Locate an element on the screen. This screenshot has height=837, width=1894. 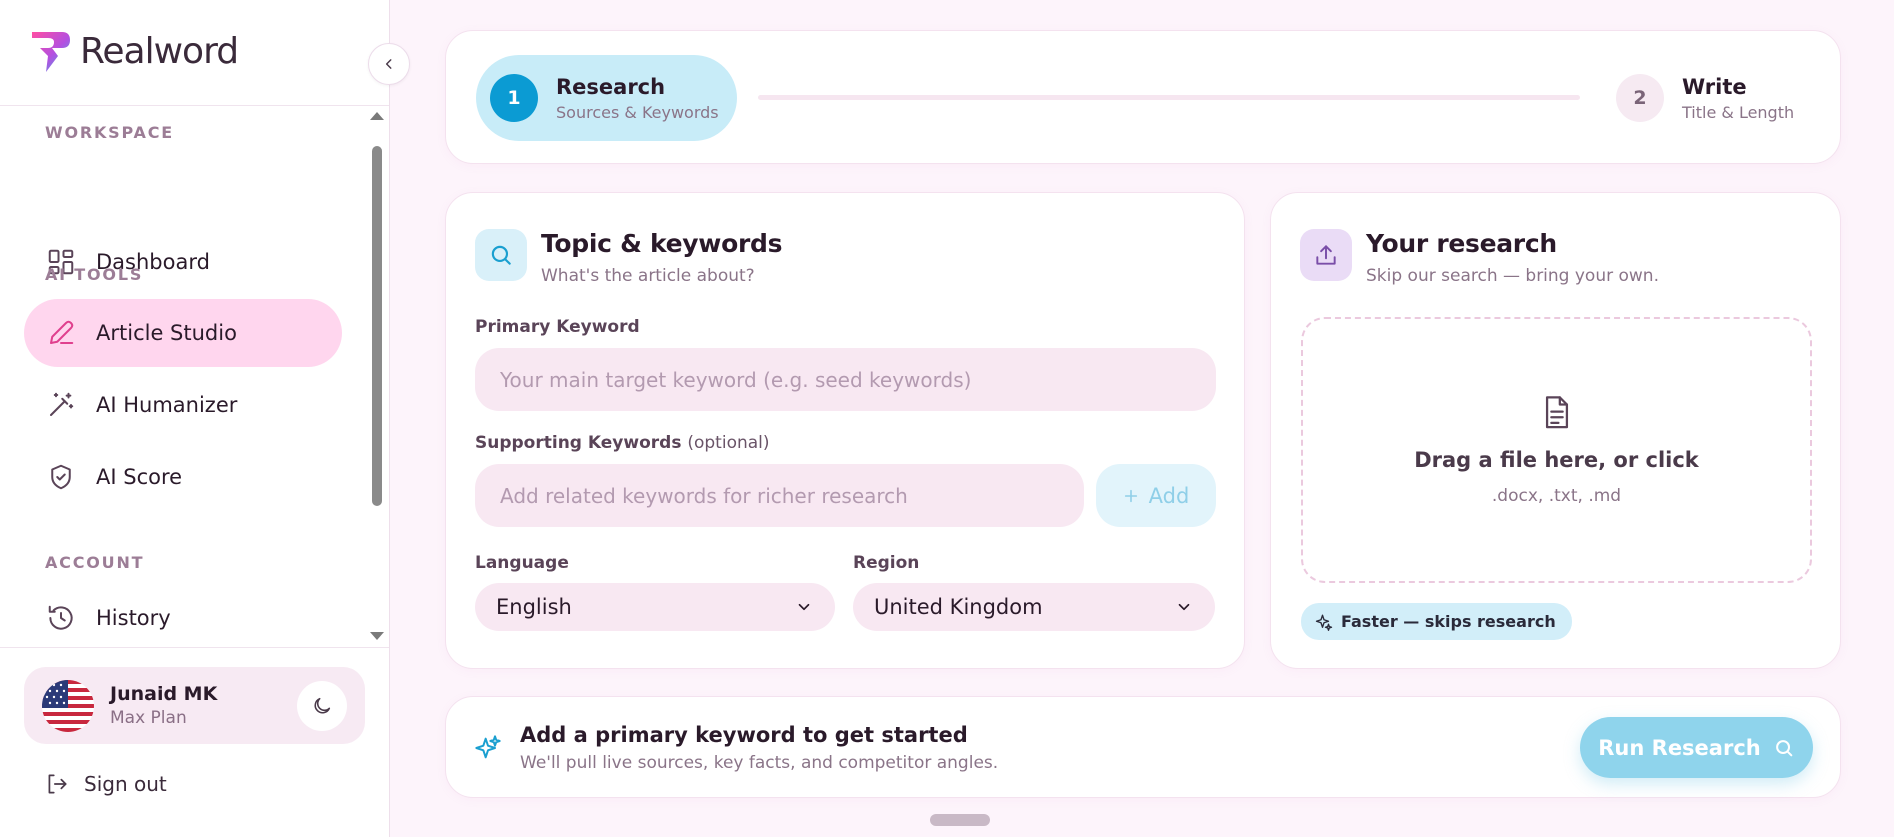
shield-check-icon is located at coordinates (61, 477).